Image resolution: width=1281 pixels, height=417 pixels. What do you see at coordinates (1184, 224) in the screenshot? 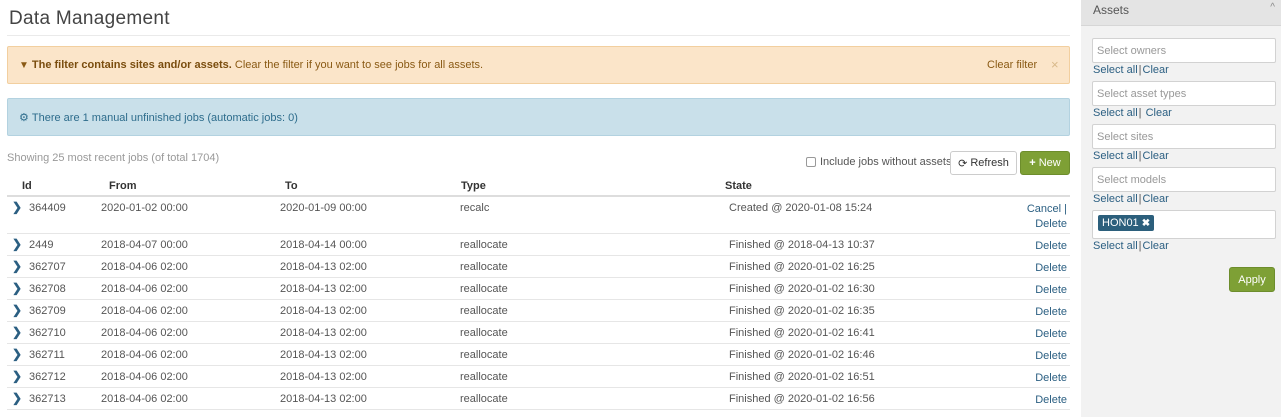
I see `assets-select: HON01 ✖` at bounding box center [1184, 224].